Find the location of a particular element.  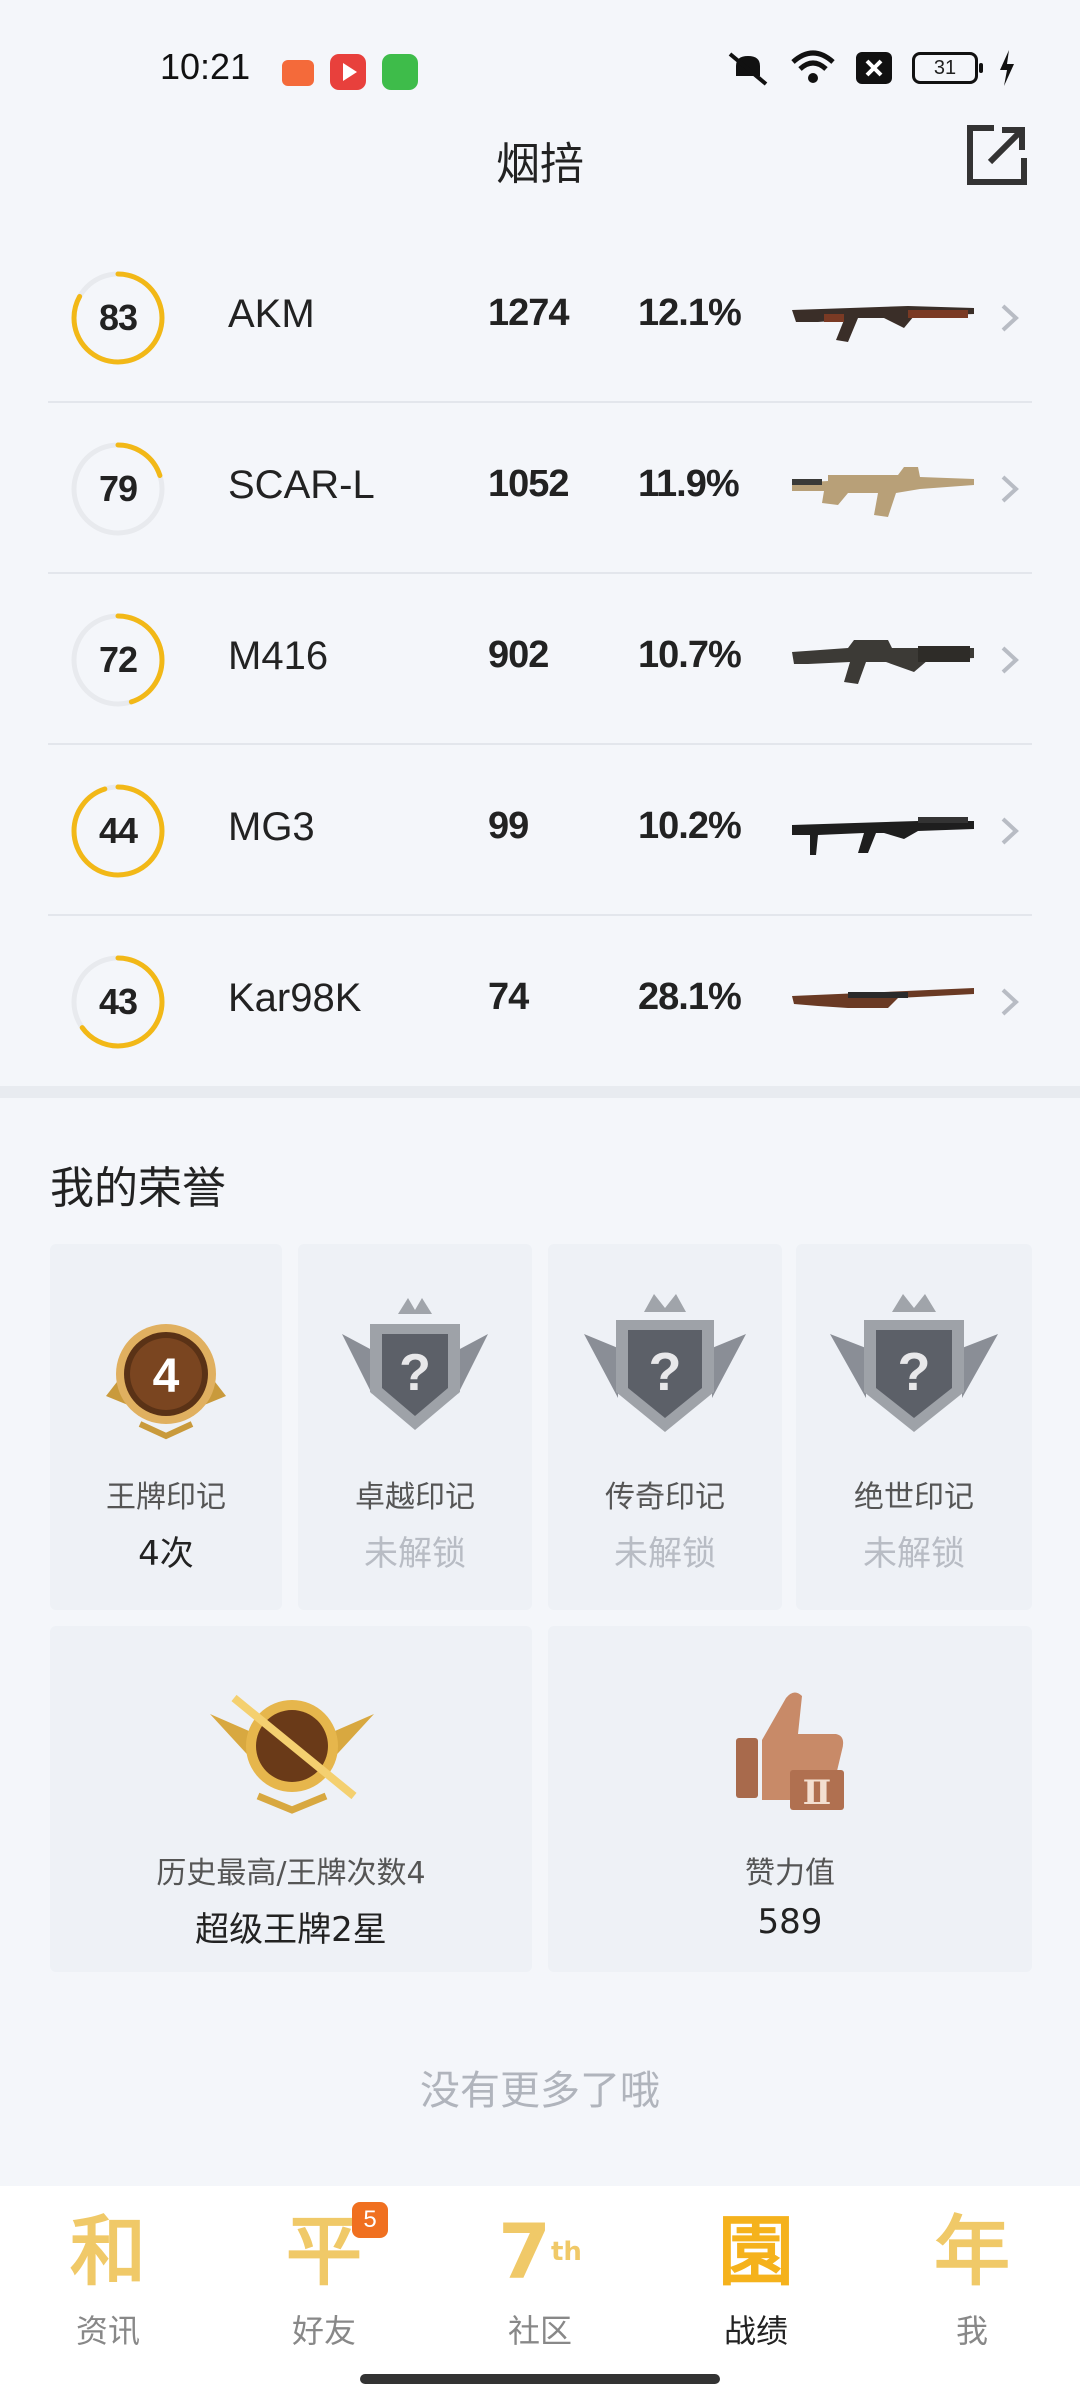

honor-card-excellence-mark: ? 卓越印记 未解锁 is located at coordinates (415, 1427).